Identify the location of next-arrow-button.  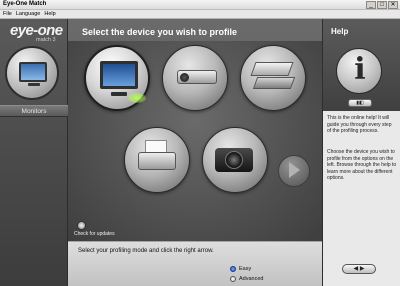
(294, 171).